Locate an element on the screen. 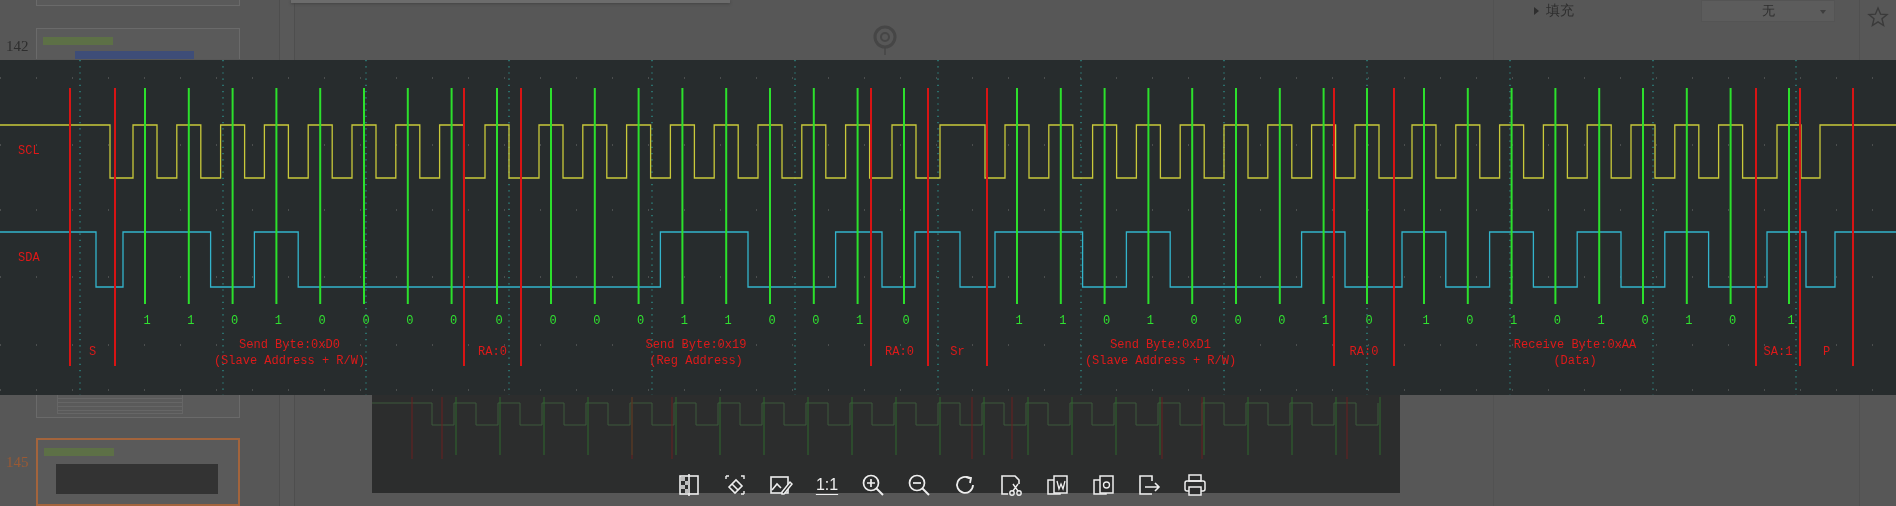 This screenshot has height=506, width=1896. segment-label: SA:1 is located at coordinates (1778, 352).